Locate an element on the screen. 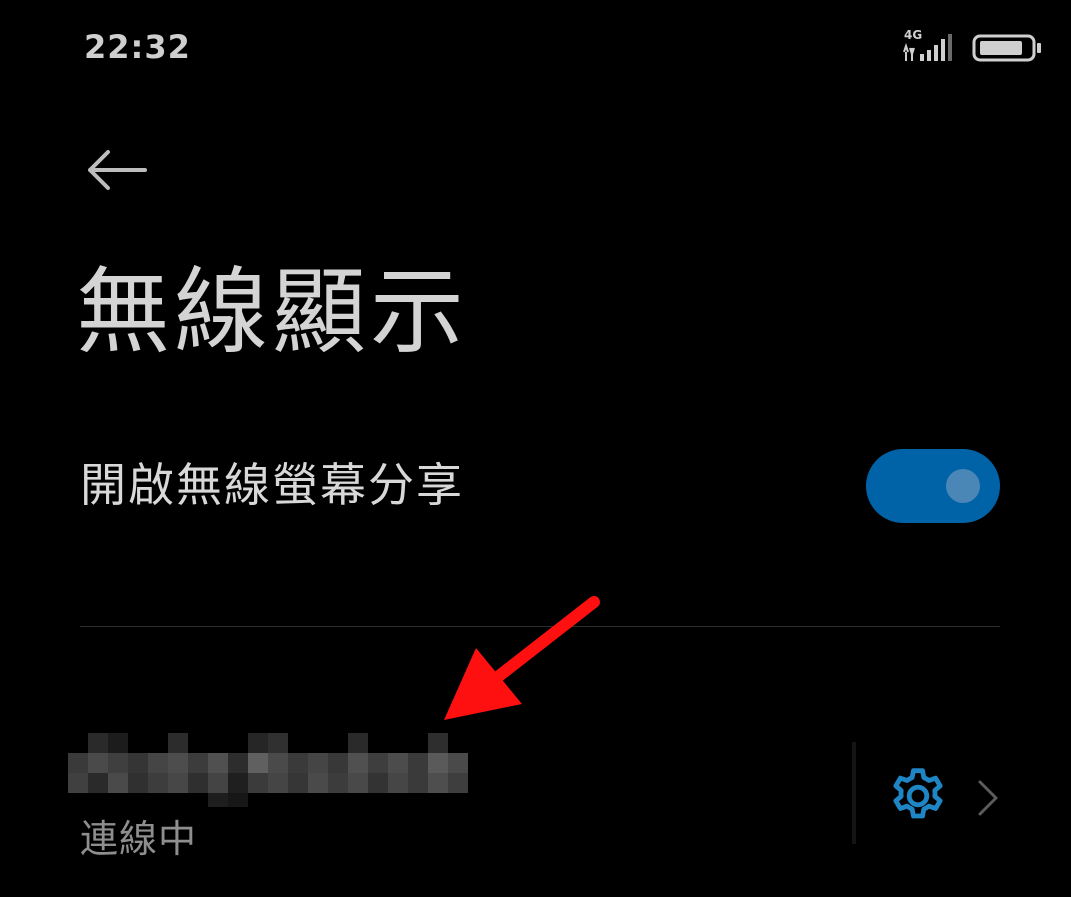  divider is located at coordinates (540, 626).